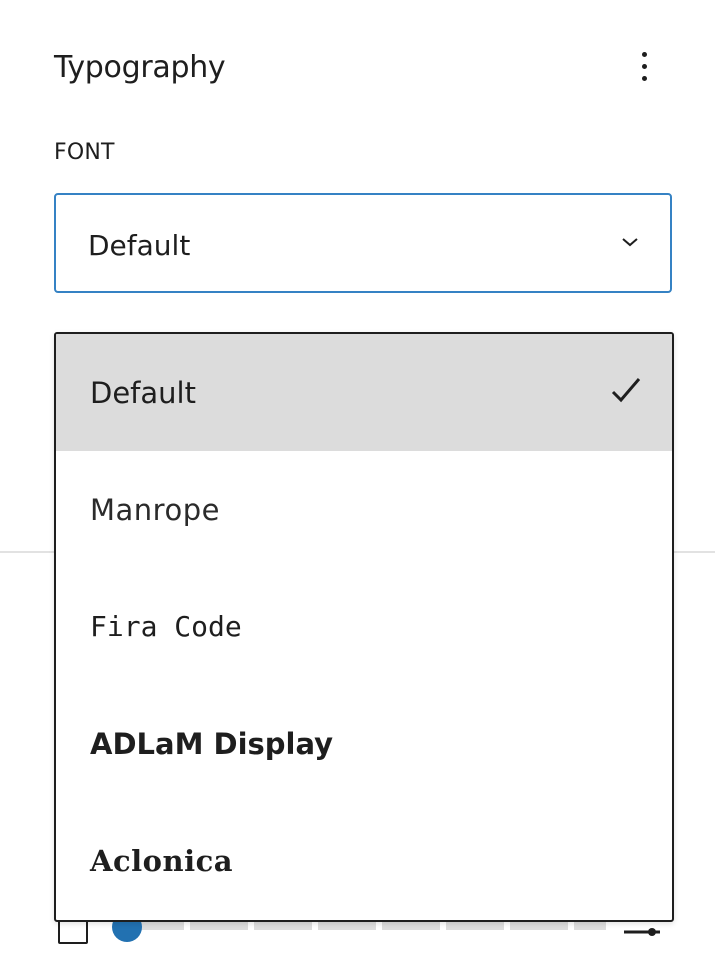  What do you see at coordinates (364, 392) in the screenshot?
I see `font-option-default: Default` at bounding box center [364, 392].